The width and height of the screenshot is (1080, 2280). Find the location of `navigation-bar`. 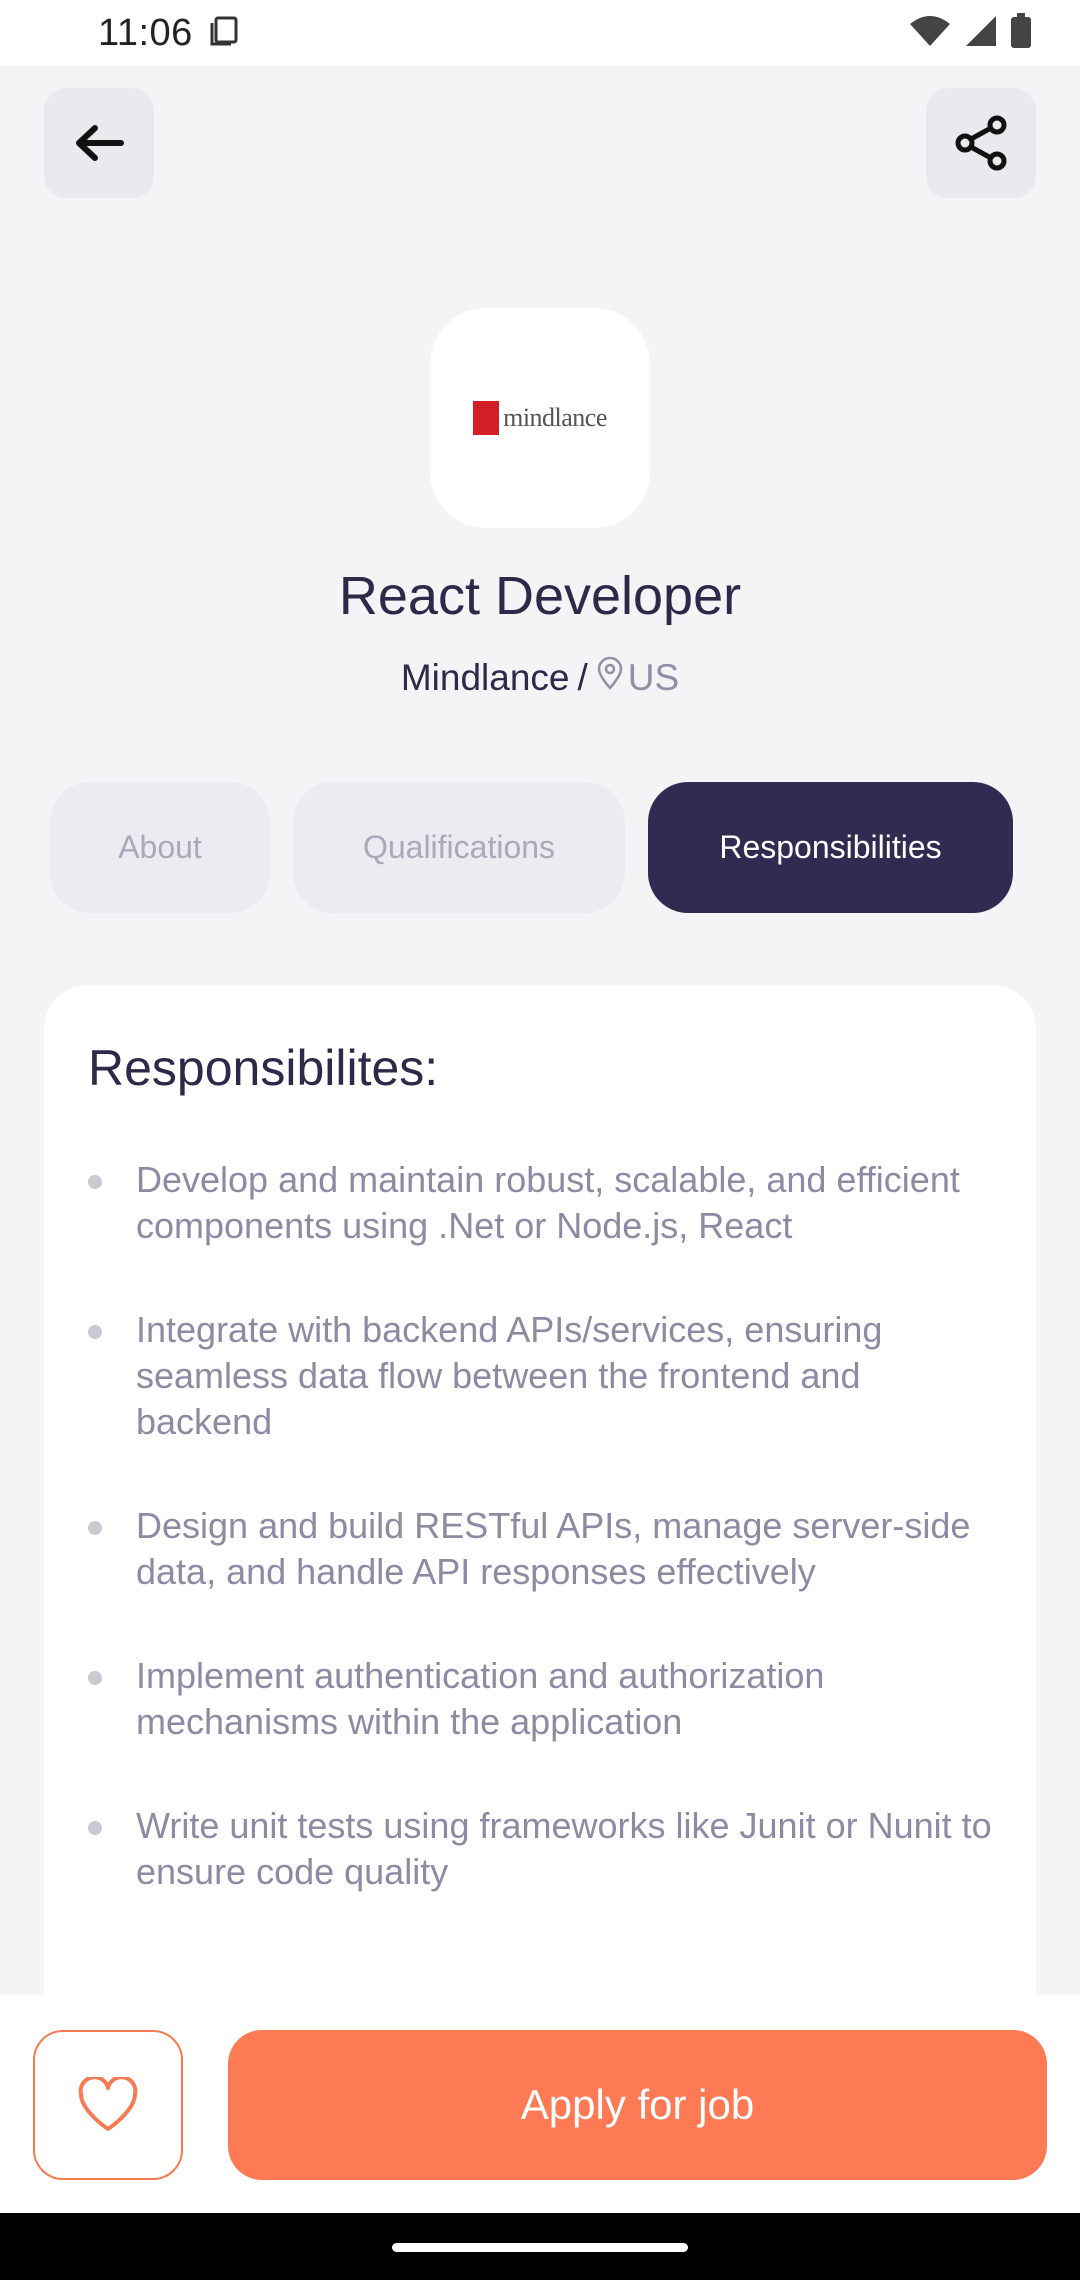

navigation-bar is located at coordinates (540, 2246).